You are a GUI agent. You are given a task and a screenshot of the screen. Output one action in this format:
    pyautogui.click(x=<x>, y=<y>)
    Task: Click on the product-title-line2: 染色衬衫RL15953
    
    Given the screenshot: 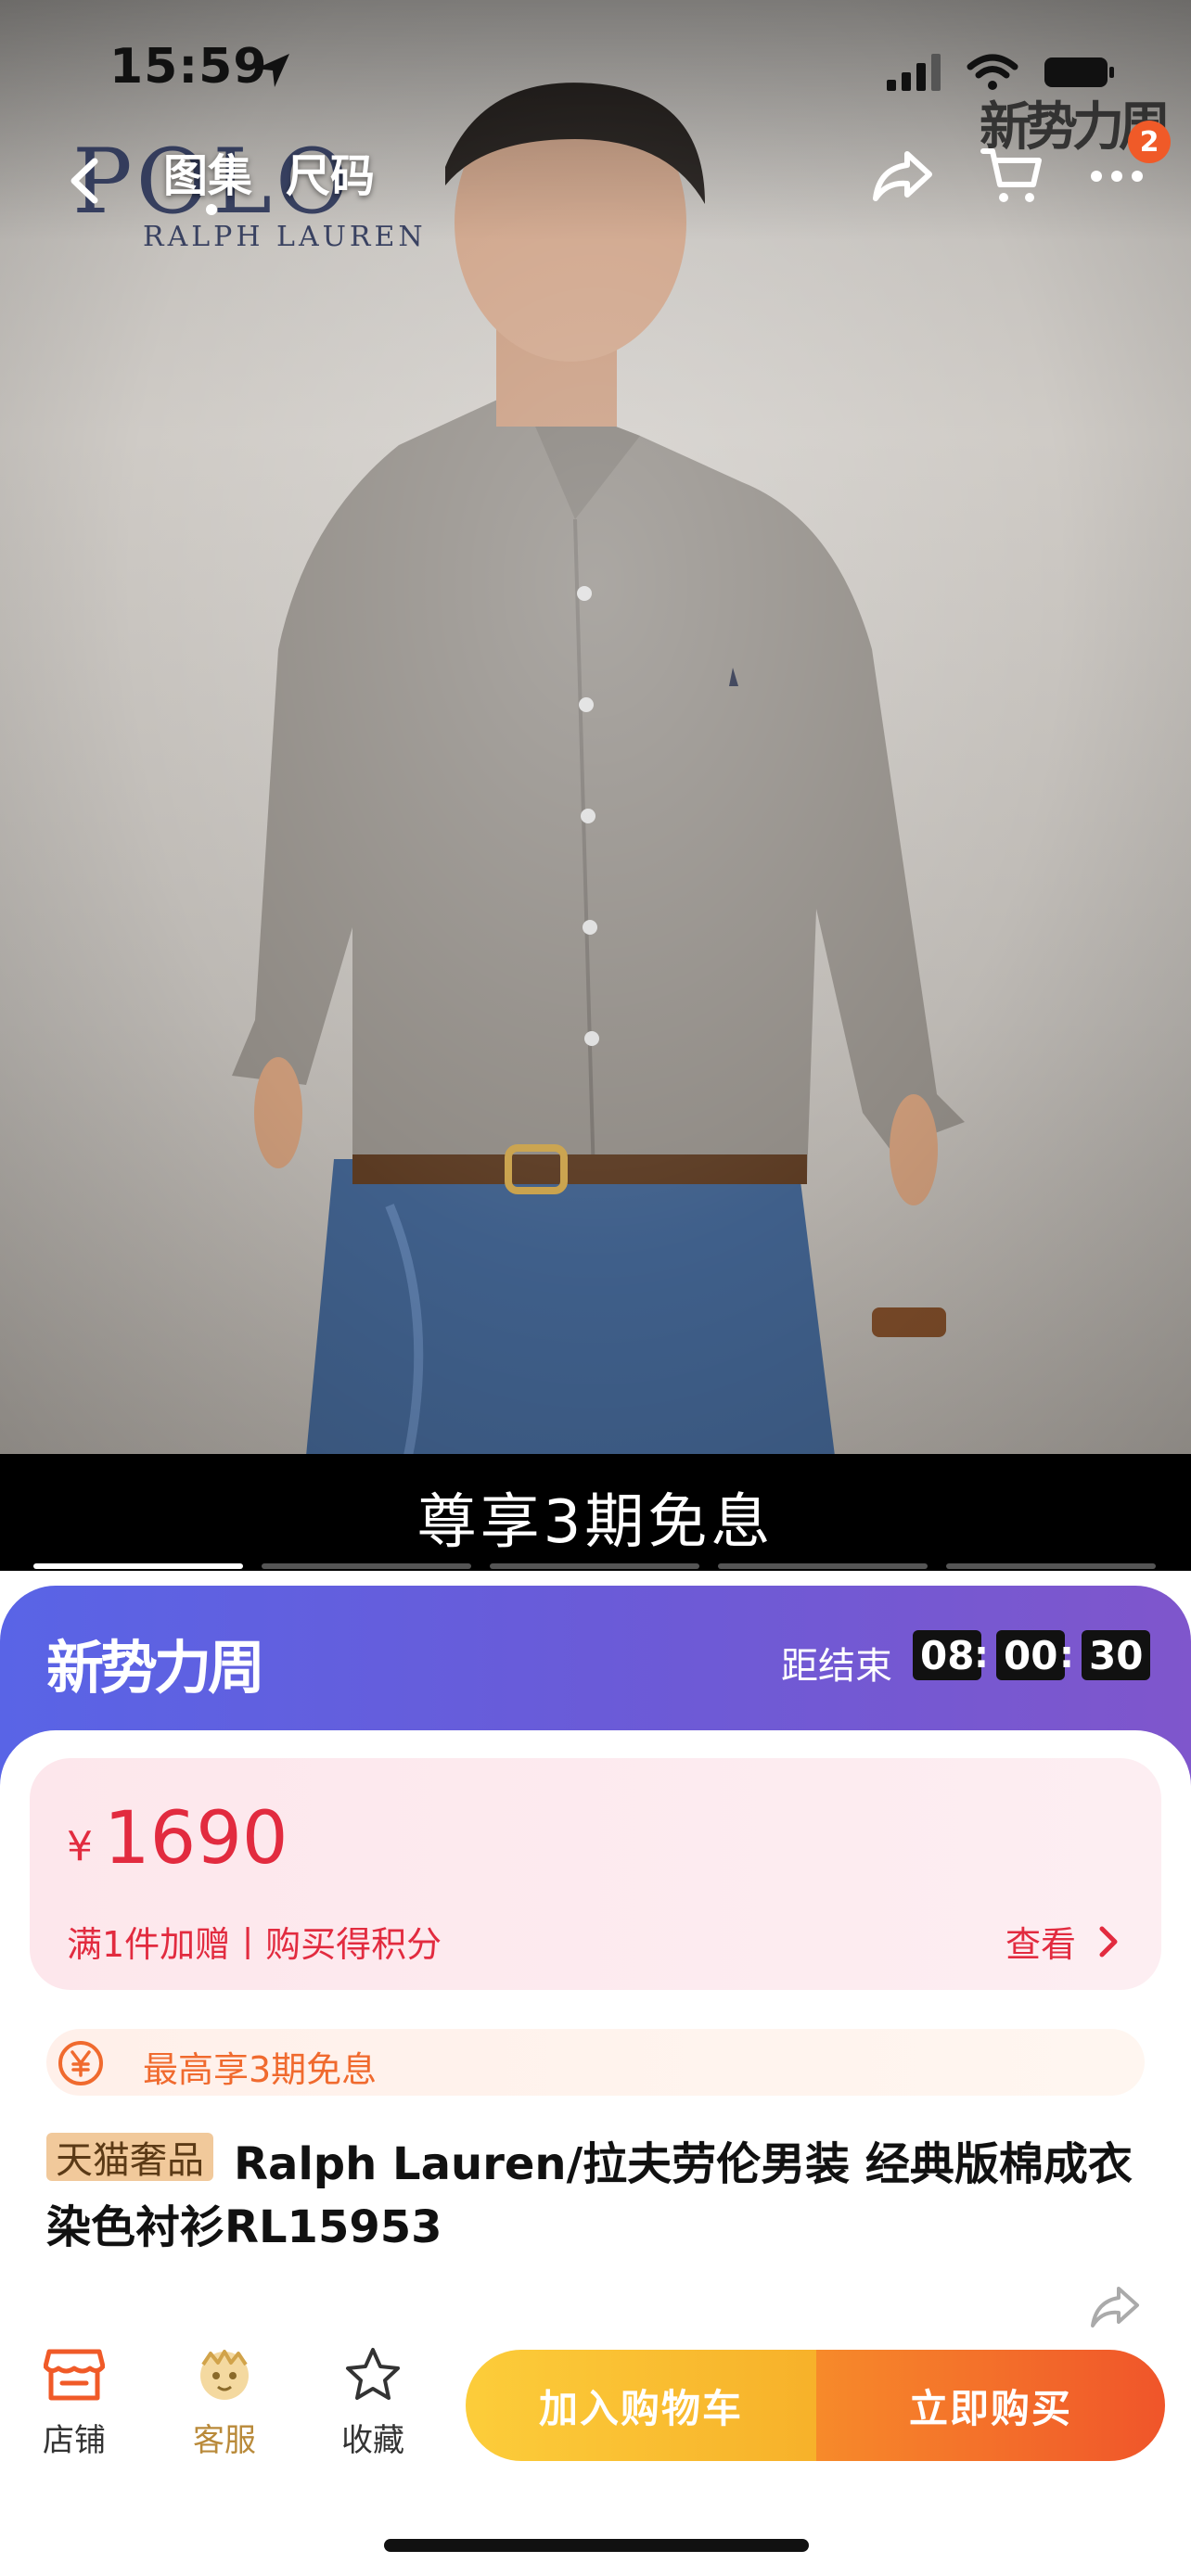 What is the action you would take?
    pyautogui.click(x=244, y=2227)
    